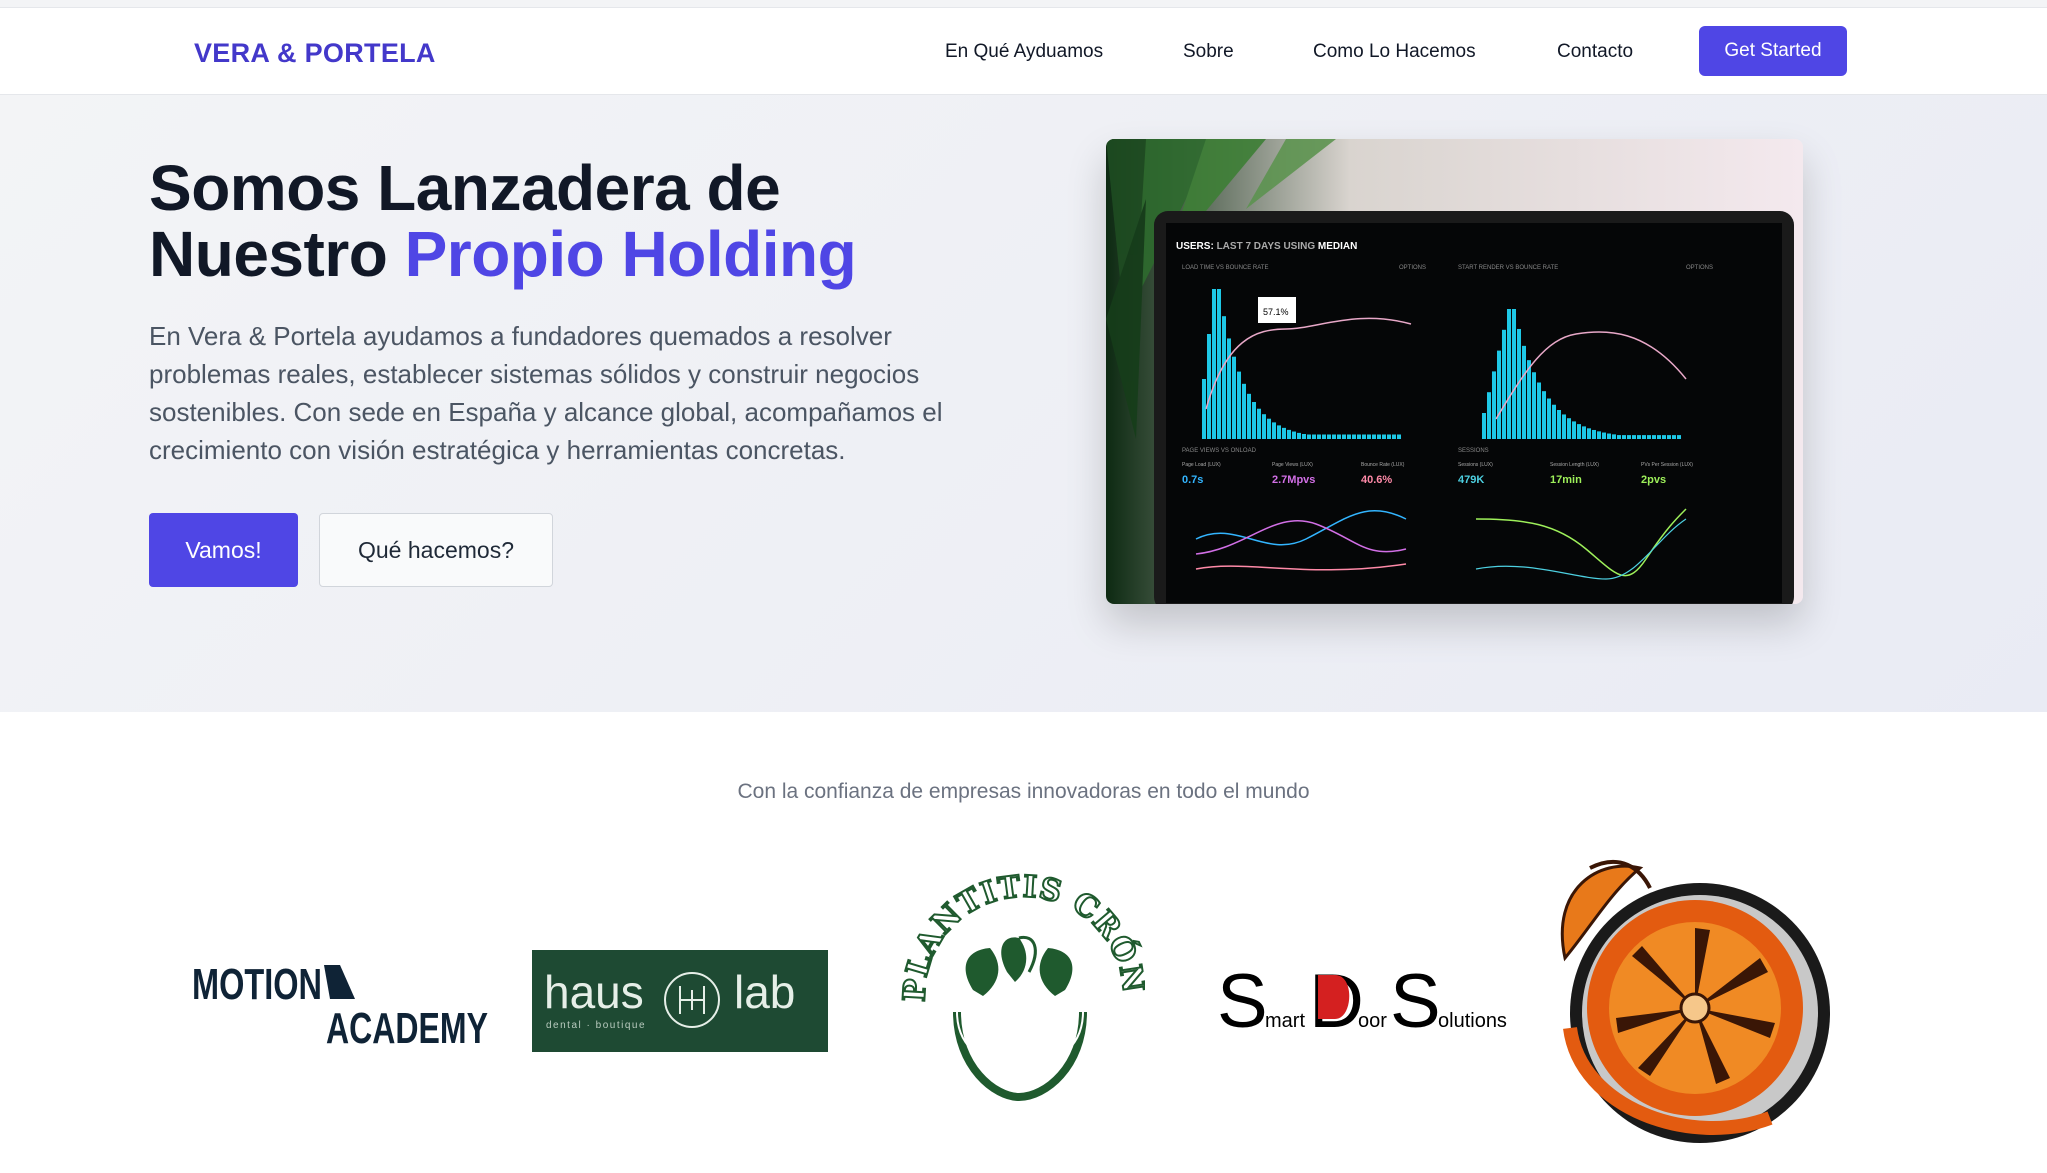 This screenshot has height=1173, width=2047. I want to click on nav-contacto: Contacto, so click(1595, 52).